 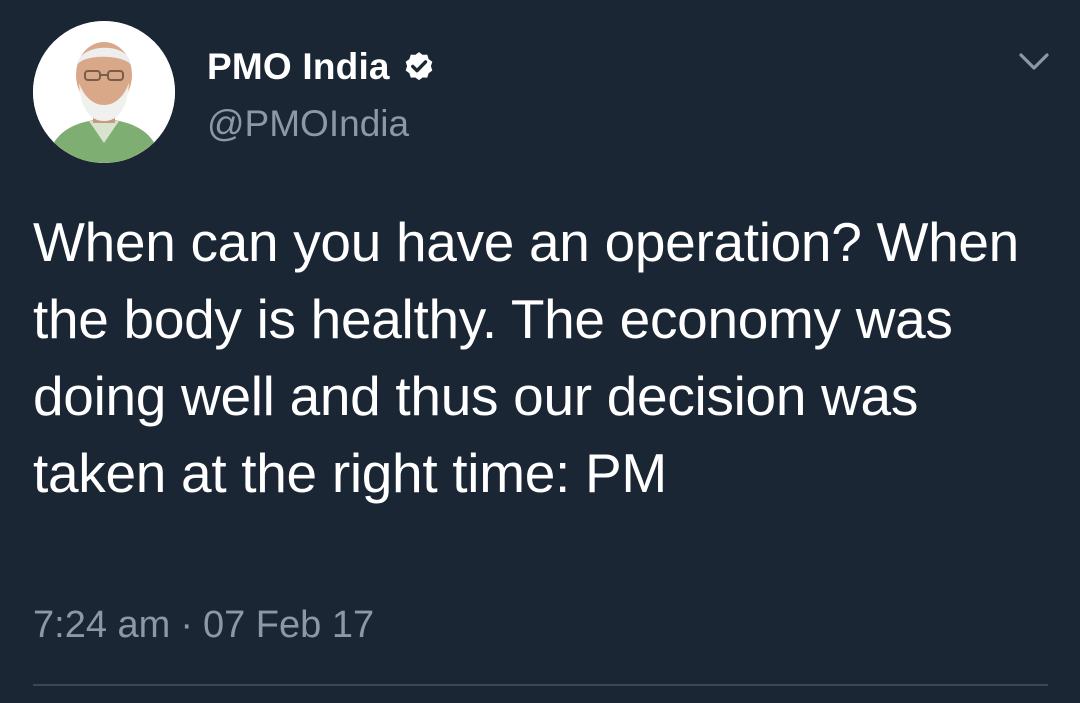 I want to click on verified-badge-icon, so click(x=419, y=66).